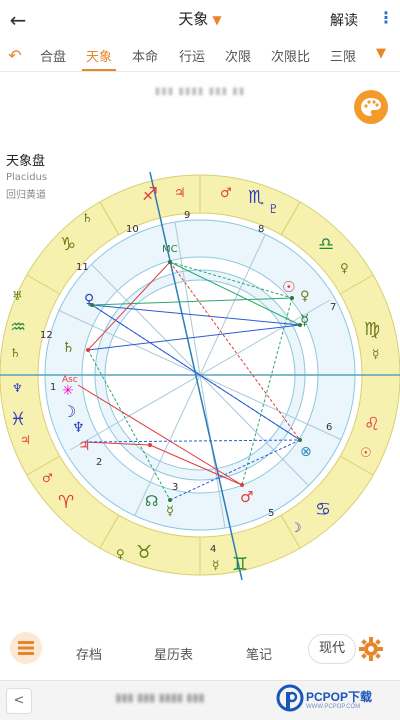 Image resolution: width=400 pixels, height=720 pixels. I want to click on tab-bar: ↶ 合盘 天象 本命 行运 次限 次限比 三限 ▼, so click(200, 56).